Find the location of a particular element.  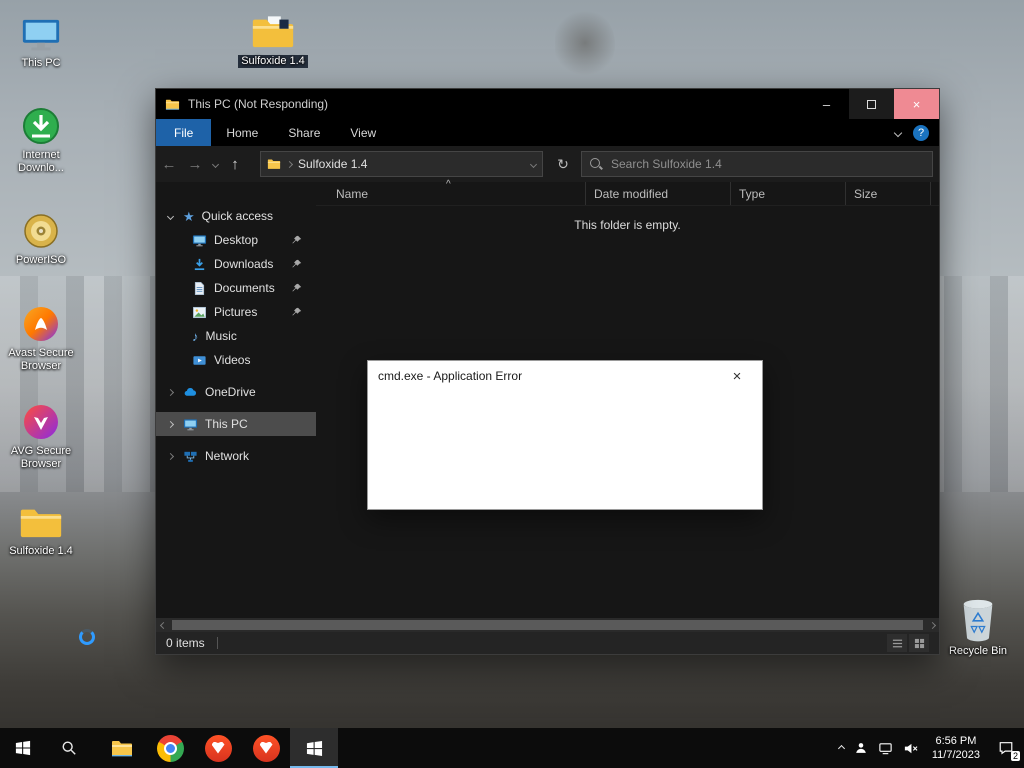

windows-logo-icon is located at coordinates (23, 748).